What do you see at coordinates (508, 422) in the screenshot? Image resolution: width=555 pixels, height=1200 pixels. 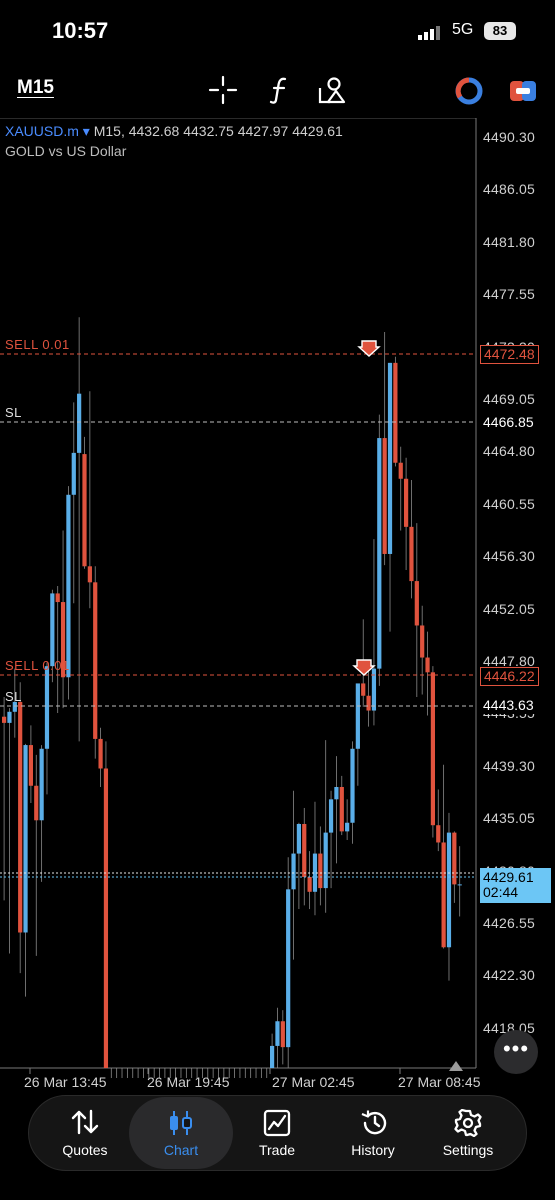 I see `sl-price-1: 4466.85` at bounding box center [508, 422].